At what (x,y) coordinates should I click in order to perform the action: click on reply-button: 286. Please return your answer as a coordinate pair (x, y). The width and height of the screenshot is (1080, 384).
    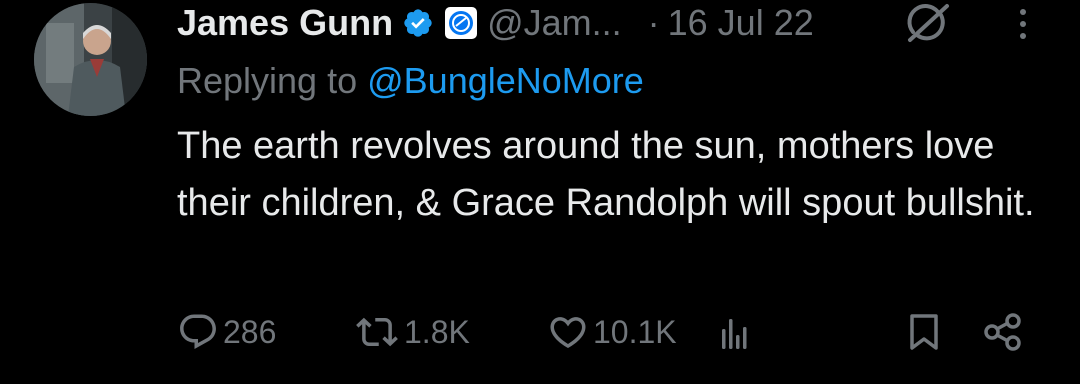
    Looking at the image, I should click on (226, 332).